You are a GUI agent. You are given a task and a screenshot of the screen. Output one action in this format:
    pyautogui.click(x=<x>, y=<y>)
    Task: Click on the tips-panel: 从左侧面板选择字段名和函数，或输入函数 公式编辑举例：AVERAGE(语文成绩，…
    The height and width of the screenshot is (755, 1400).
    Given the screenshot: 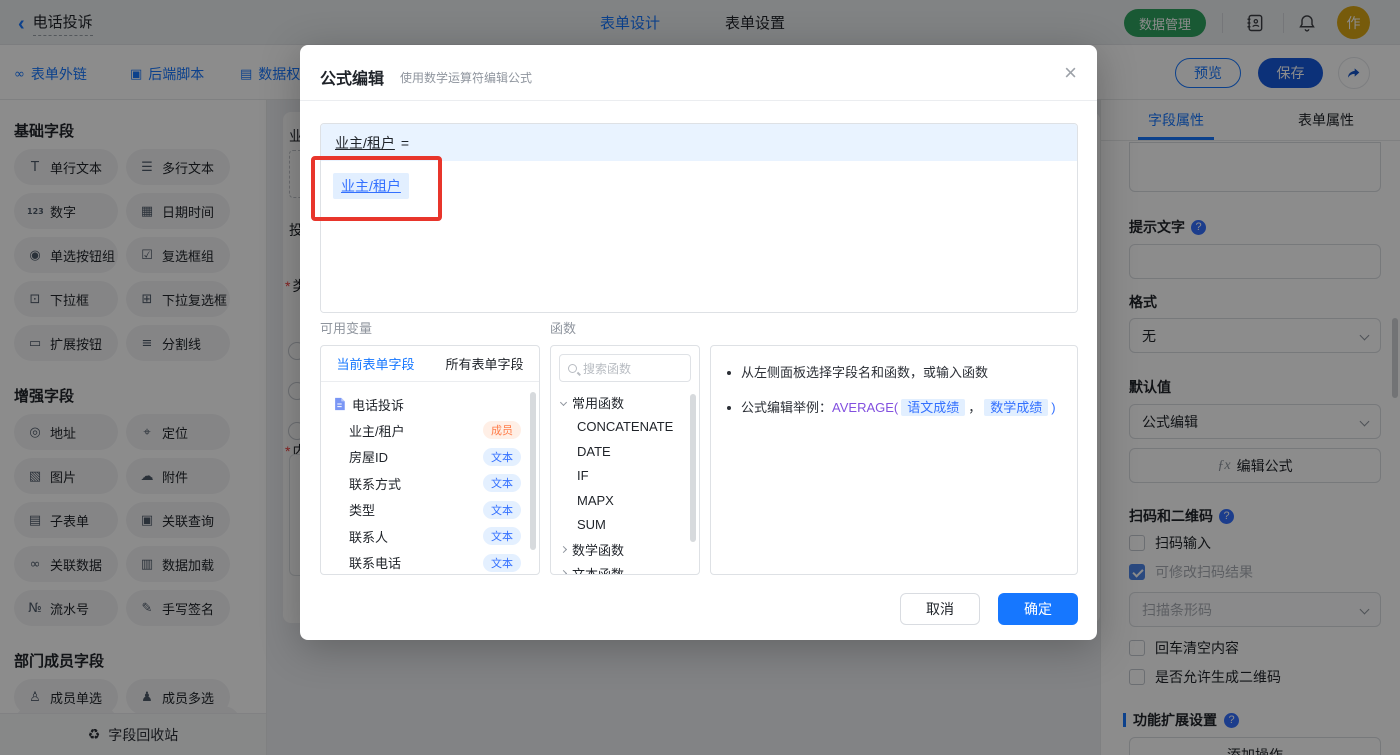 What is the action you would take?
    pyautogui.click(x=894, y=460)
    